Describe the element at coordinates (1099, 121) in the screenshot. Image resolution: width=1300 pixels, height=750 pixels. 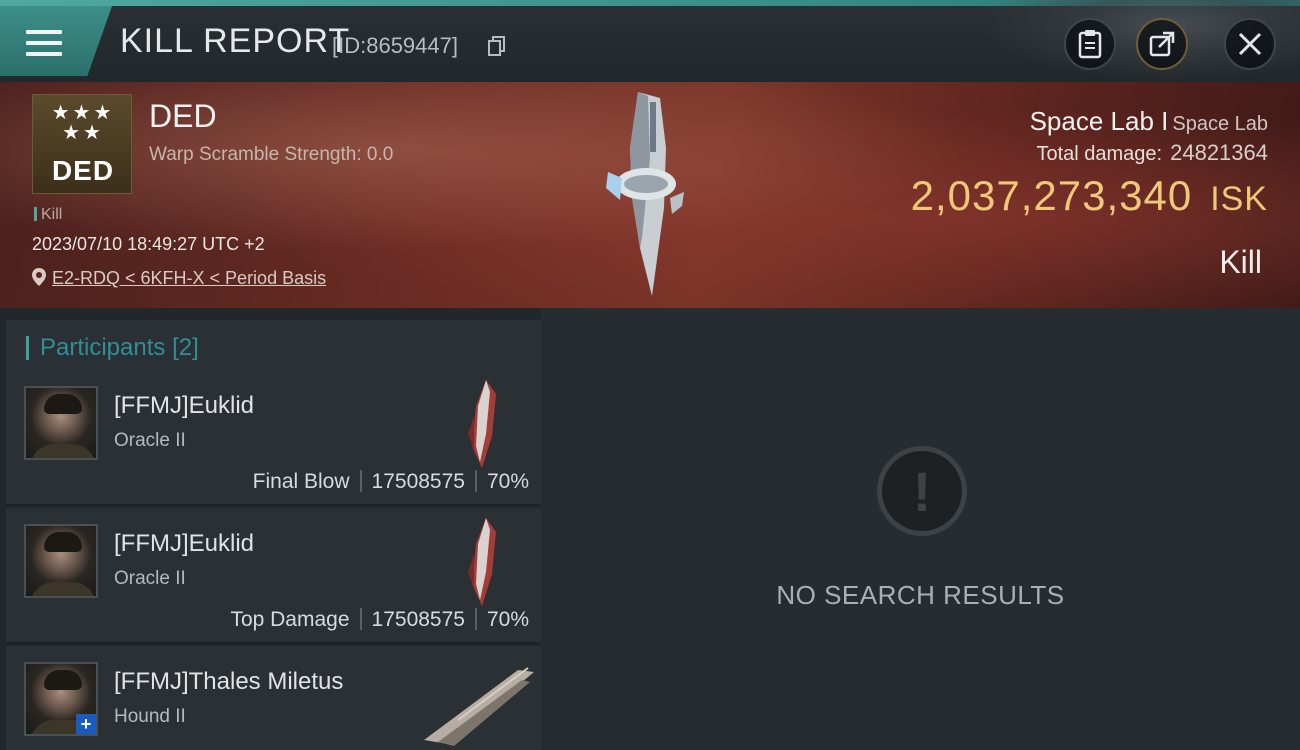
I see `ship-name-text: Space Lab I` at that location.